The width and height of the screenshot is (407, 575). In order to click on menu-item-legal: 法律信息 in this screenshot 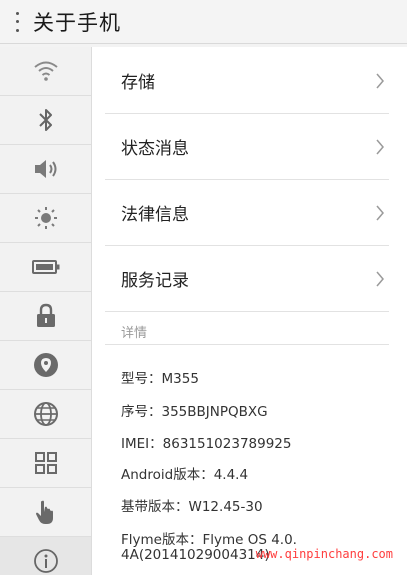, I will do `click(247, 213)`.